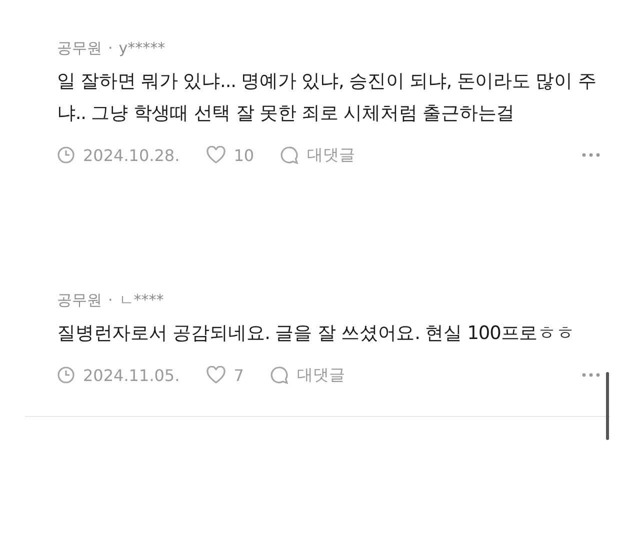 The height and width of the screenshot is (541, 640). Describe the element at coordinates (131, 375) in the screenshot. I see `date-text: 2024.11.05.` at that location.